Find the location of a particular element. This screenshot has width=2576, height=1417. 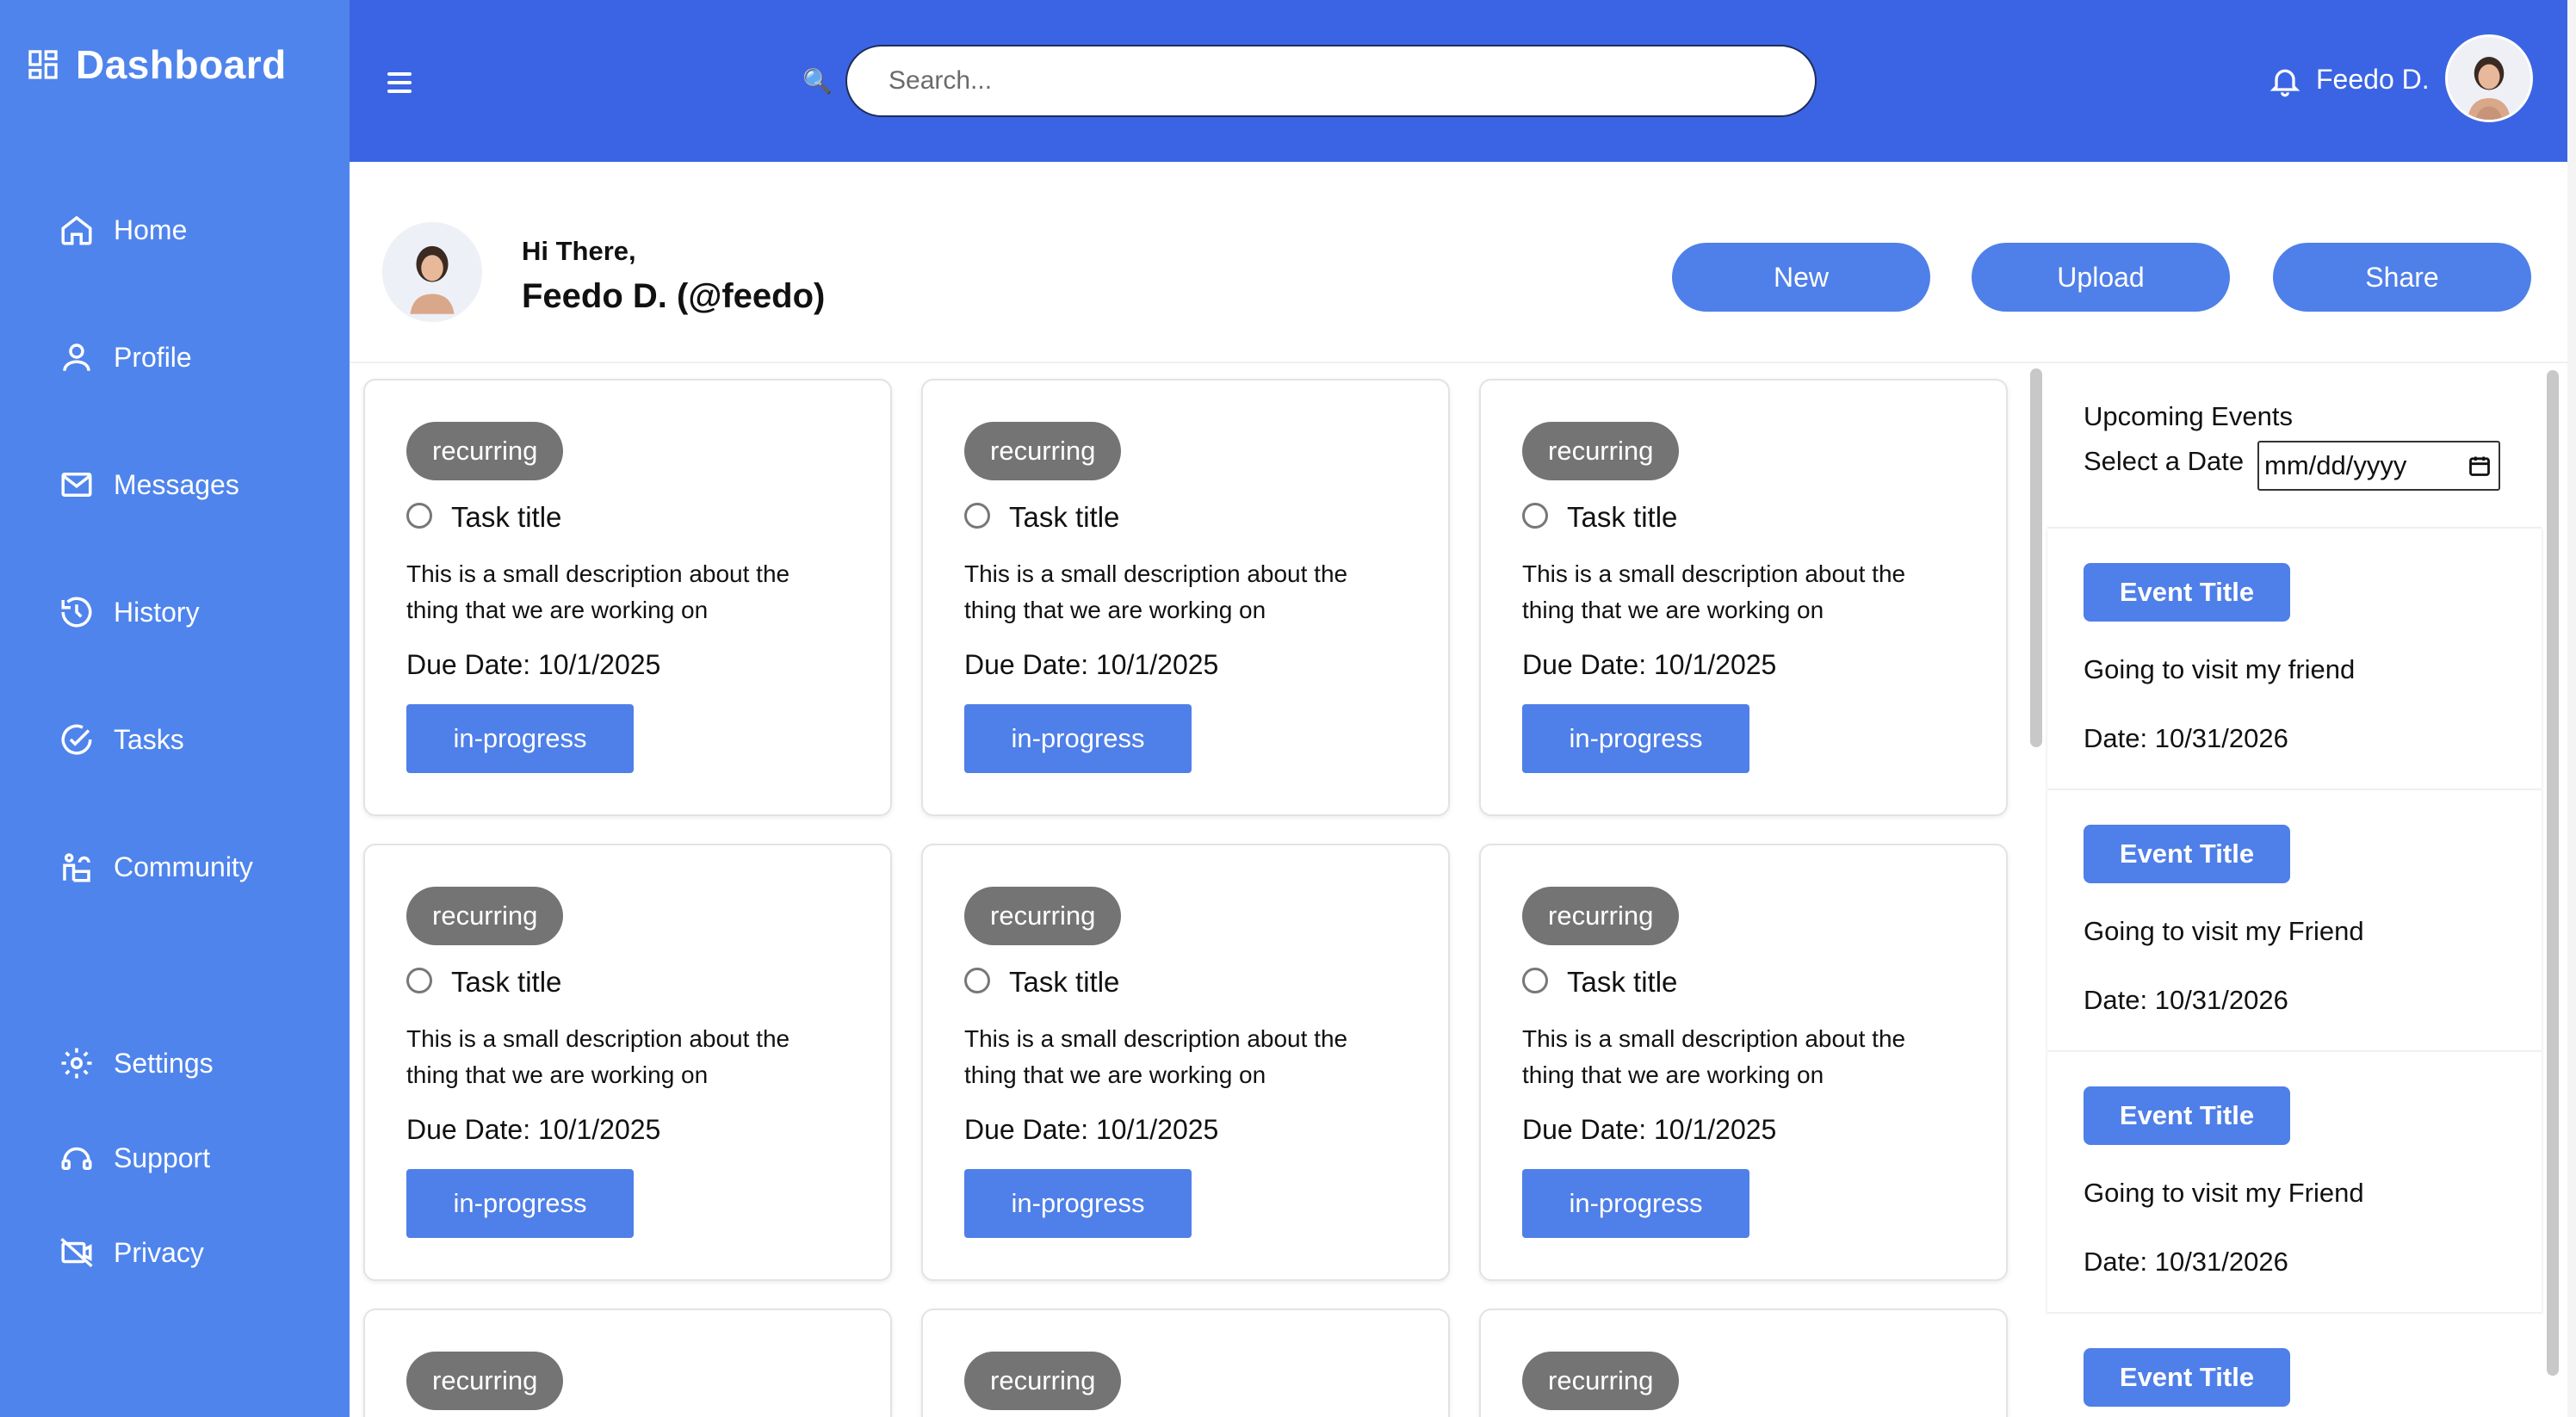

sidebar-item-label: Support is located at coordinates (163, 1157).